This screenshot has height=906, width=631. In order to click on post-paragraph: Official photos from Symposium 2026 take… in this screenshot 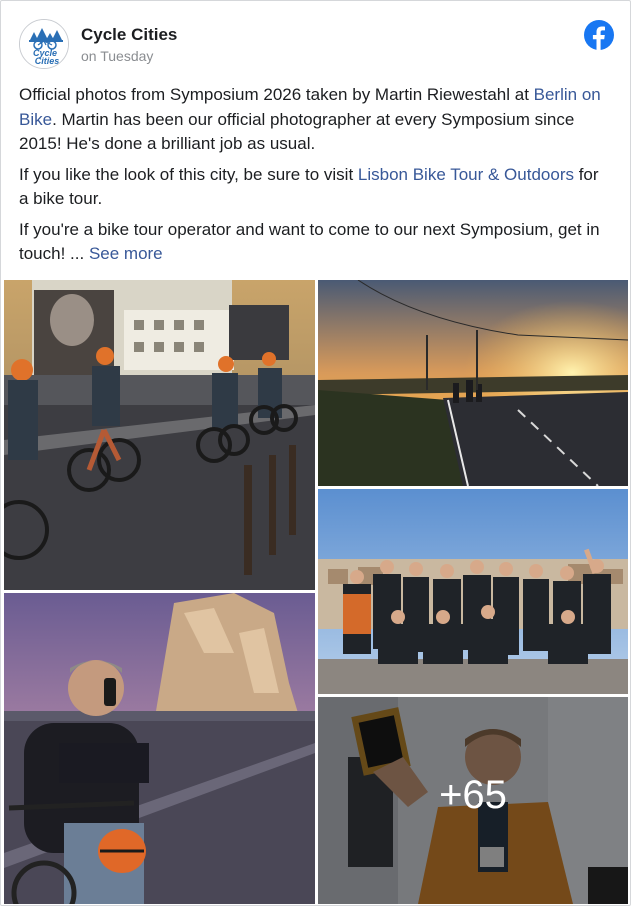, I will do `click(314, 120)`.